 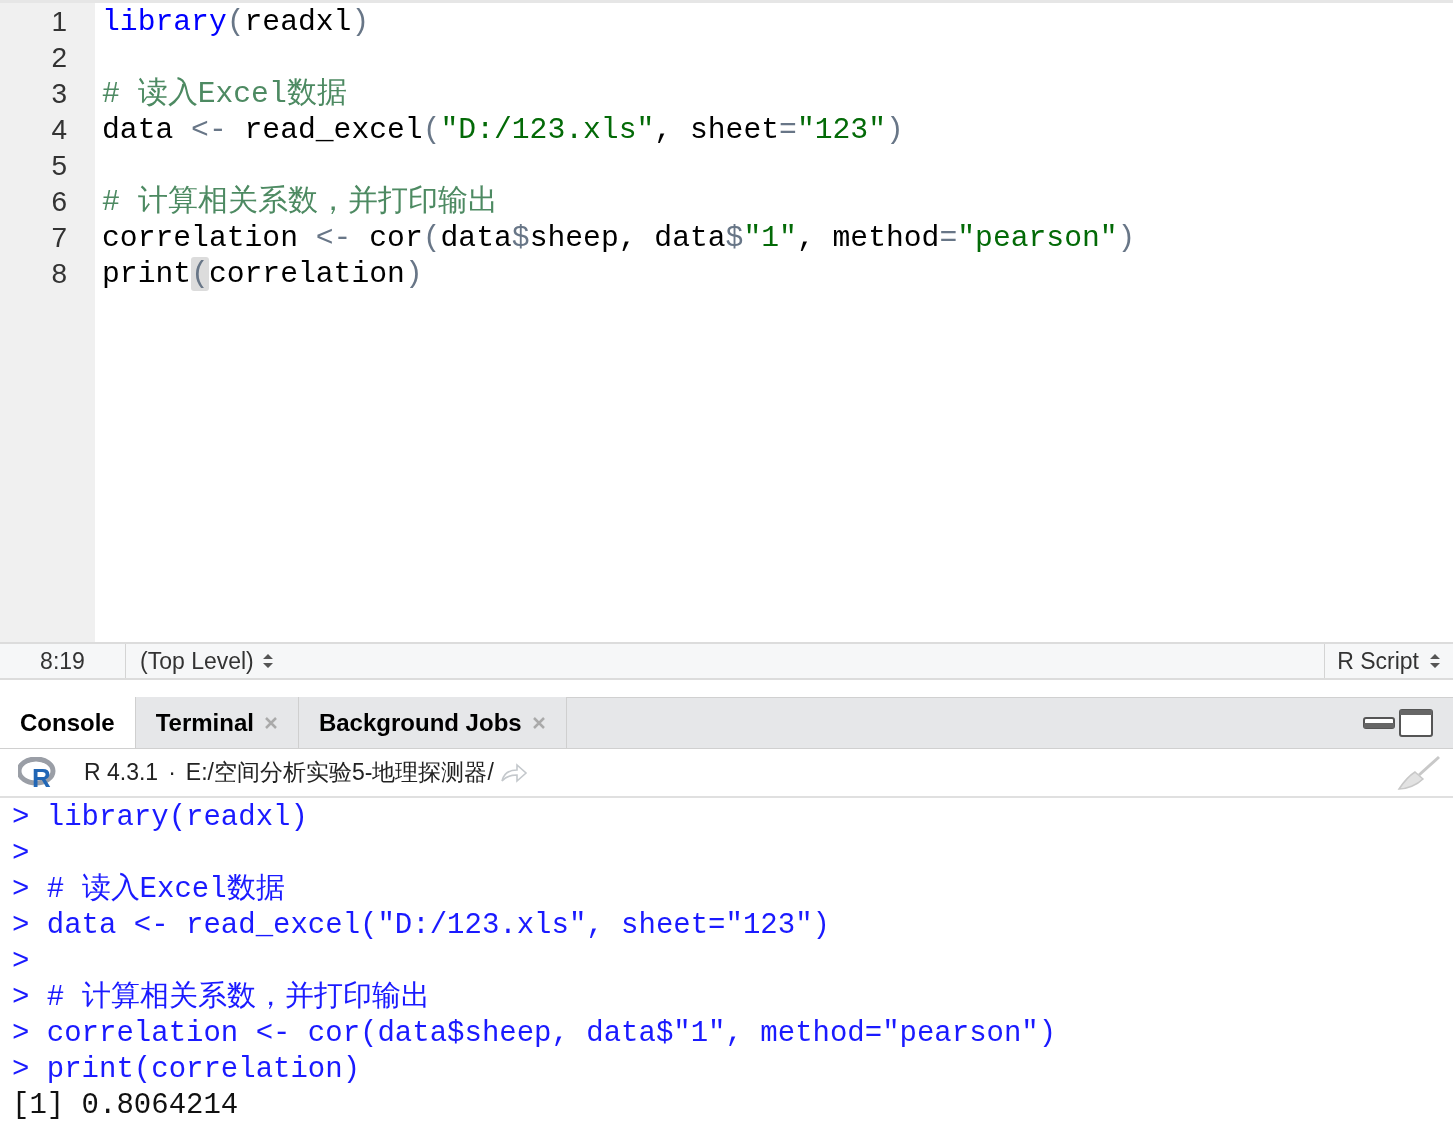 What do you see at coordinates (619, 238) in the screenshot?
I see `code-line: correlation <- cor(data$sheep, data$"1", method="pearson")` at bounding box center [619, 238].